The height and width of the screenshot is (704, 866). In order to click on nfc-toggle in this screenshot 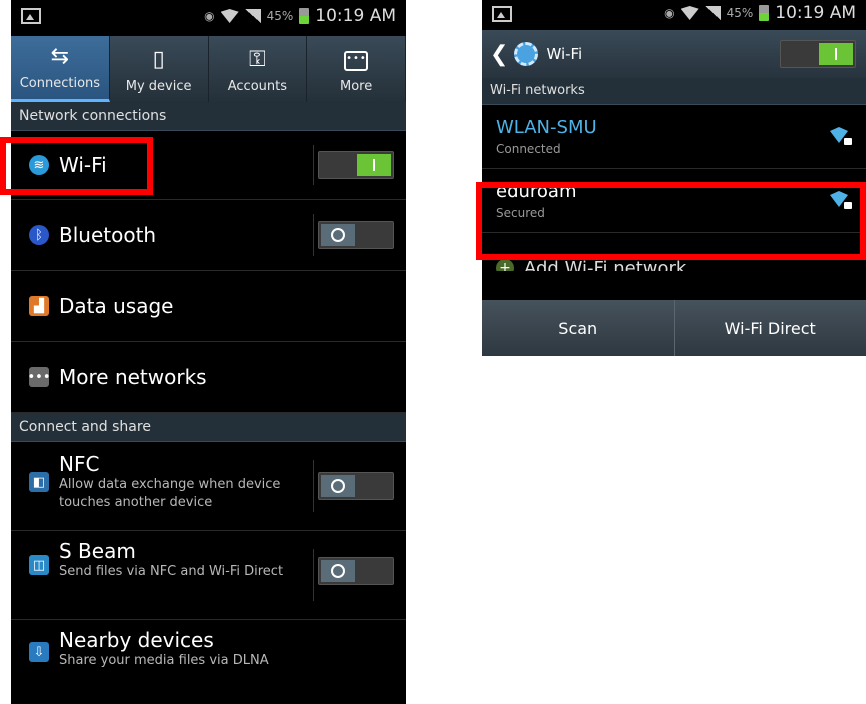, I will do `click(356, 486)`.